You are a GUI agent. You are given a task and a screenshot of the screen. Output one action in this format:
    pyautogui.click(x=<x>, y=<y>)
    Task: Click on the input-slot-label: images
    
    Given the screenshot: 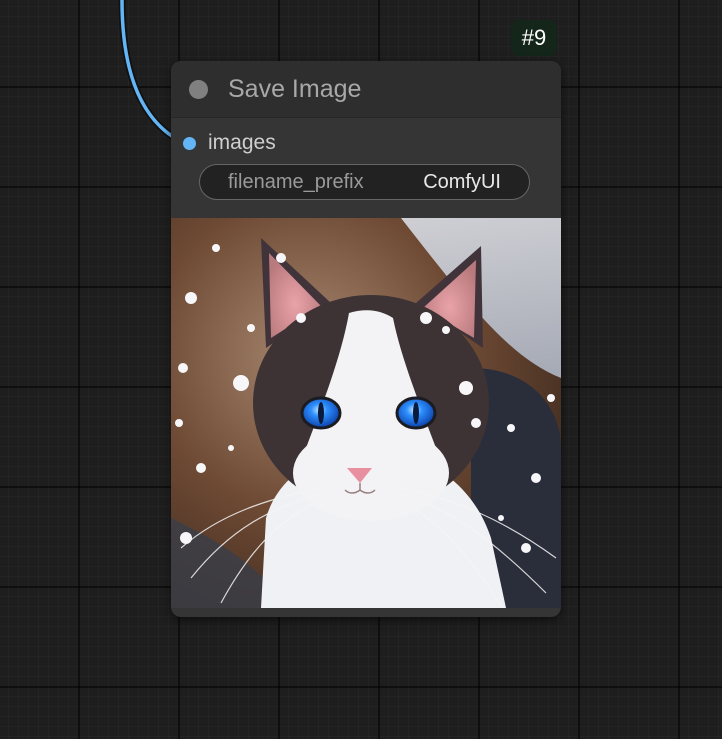 What is the action you would take?
    pyautogui.click(x=242, y=142)
    